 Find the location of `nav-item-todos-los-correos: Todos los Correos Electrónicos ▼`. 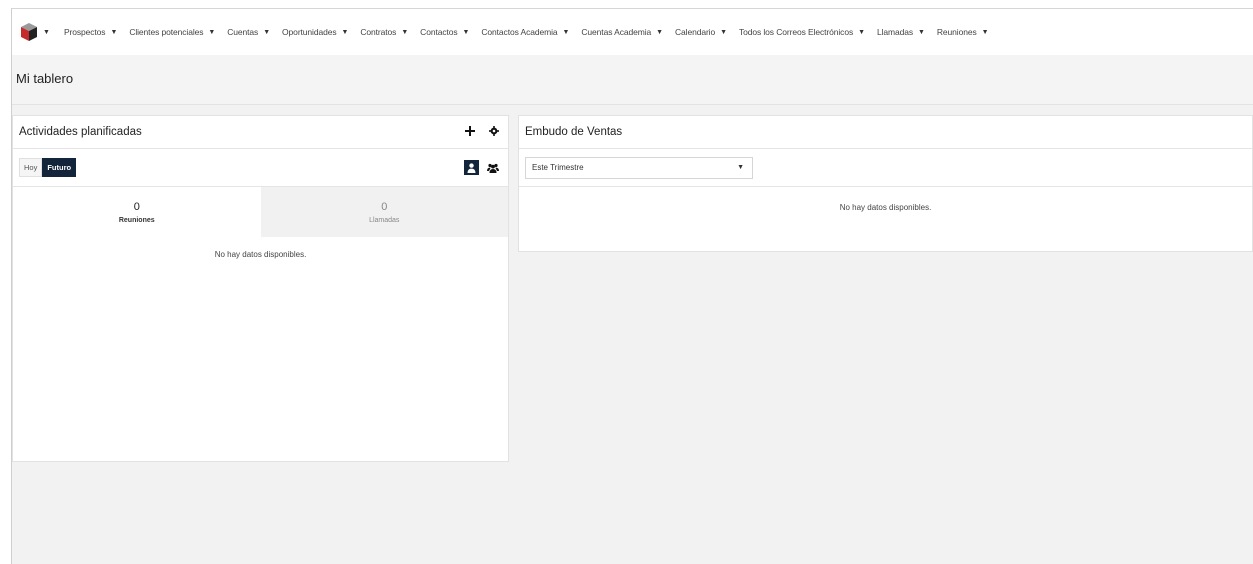

nav-item-todos-los-correos: Todos los Correos Electrónicos ▼ is located at coordinates (802, 32).